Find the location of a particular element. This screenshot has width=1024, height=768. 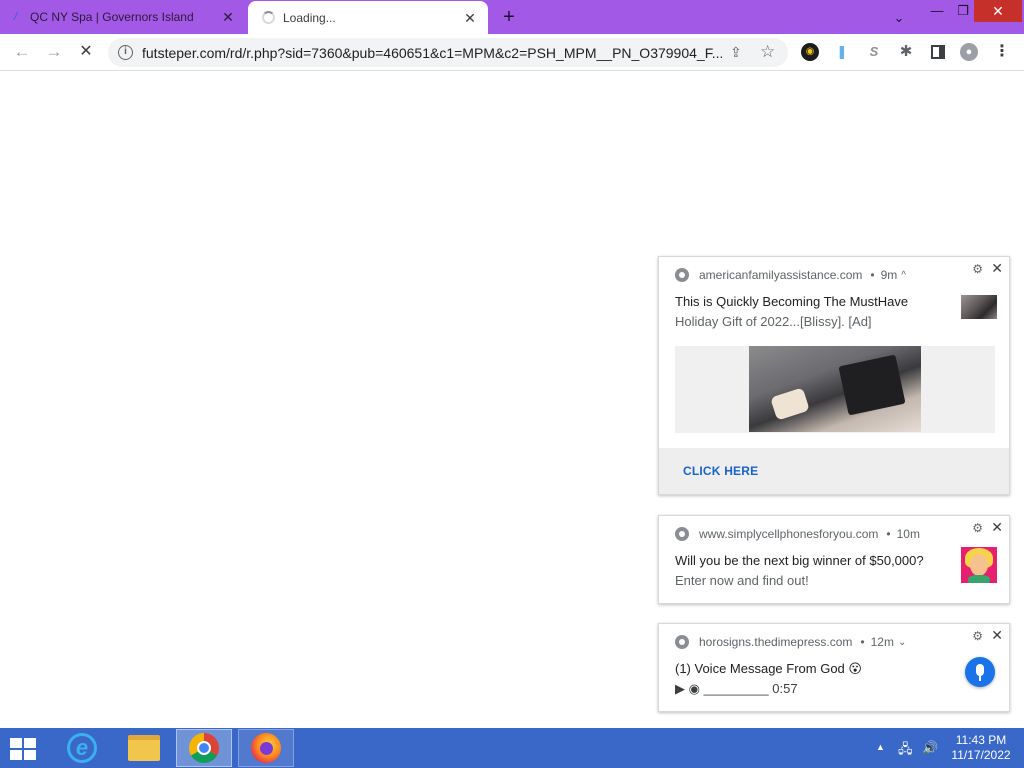

notification-title: This is Quickly Becoming The MustHave is located at coordinates (792, 301).